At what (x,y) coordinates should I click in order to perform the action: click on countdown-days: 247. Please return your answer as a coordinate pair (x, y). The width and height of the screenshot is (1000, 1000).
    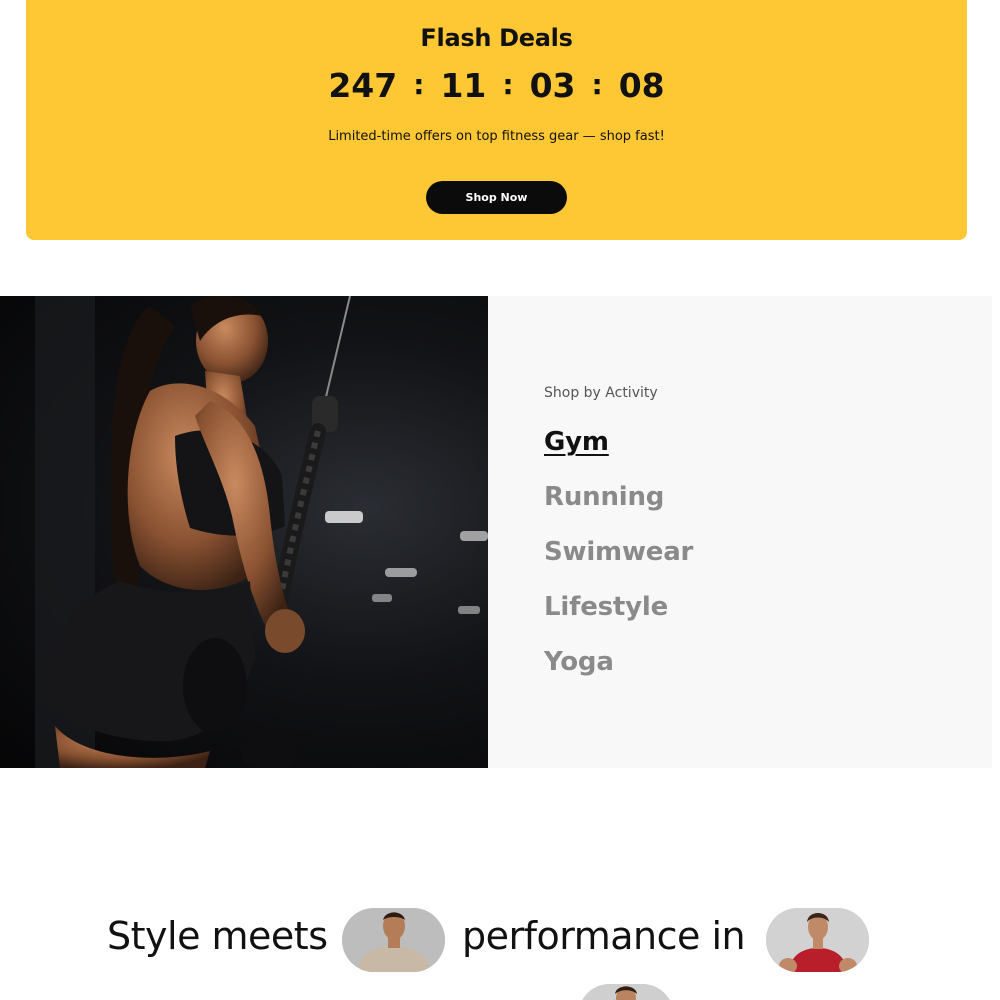
    Looking at the image, I should click on (363, 85).